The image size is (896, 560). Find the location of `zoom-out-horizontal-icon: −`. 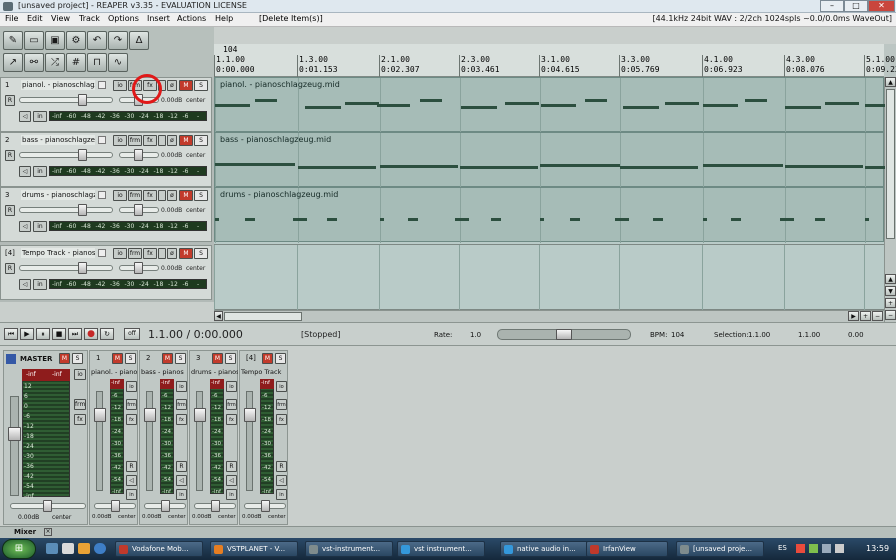

zoom-out-horizontal-icon: − is located at coordinates (877, 316).